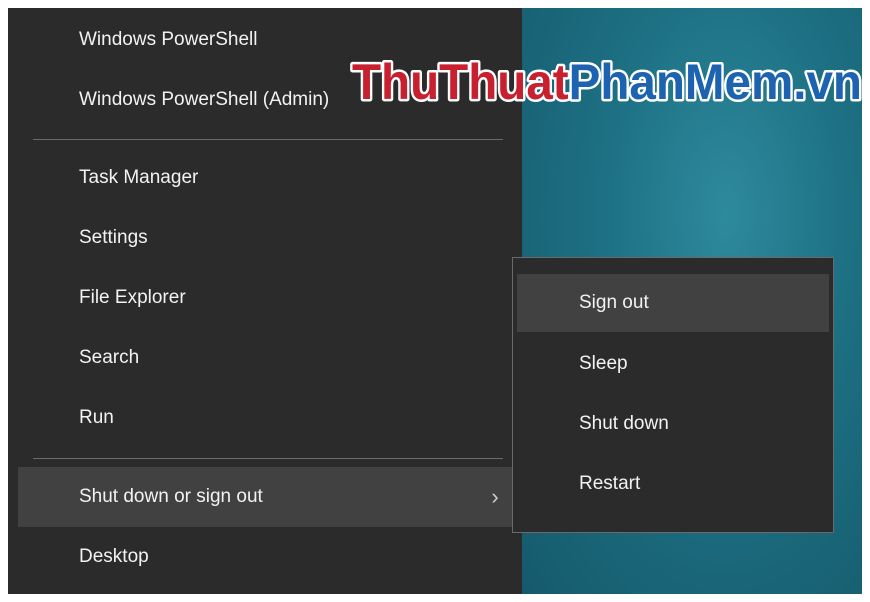  Describe the element at coordinates (624, 423) in the screenshot. I see `submenu-item-label: Shut down` at that location.